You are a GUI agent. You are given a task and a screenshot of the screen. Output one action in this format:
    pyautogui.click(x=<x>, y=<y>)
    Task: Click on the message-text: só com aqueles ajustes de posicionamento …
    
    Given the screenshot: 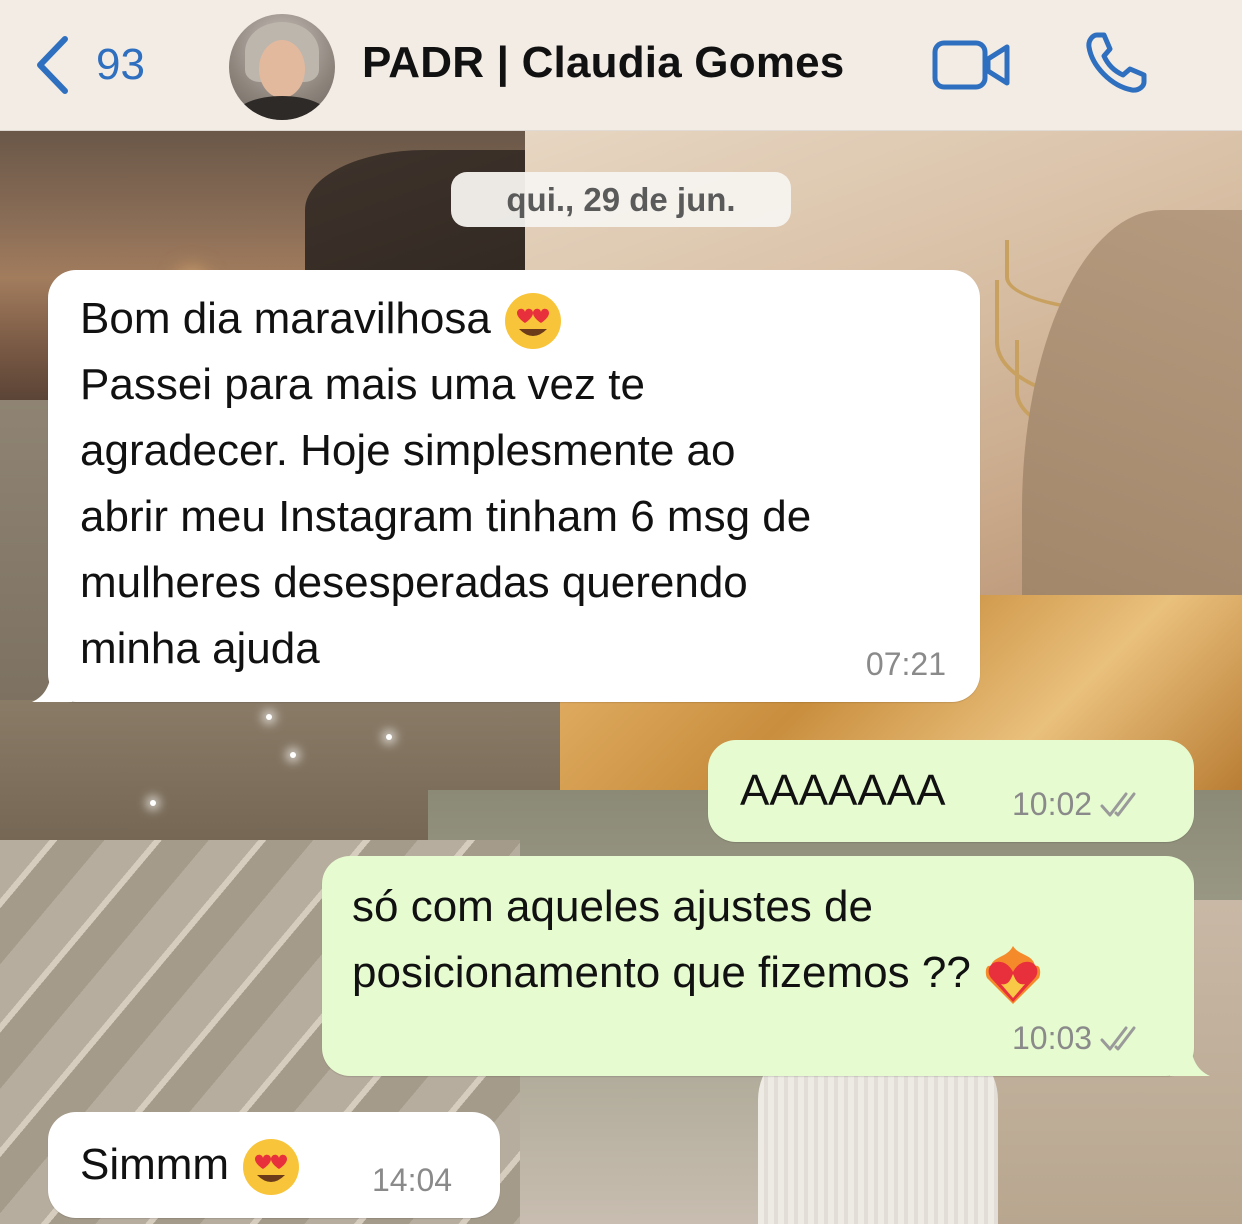 What is the action you would take?
    pyautogui.click(x=697, y=940)
    